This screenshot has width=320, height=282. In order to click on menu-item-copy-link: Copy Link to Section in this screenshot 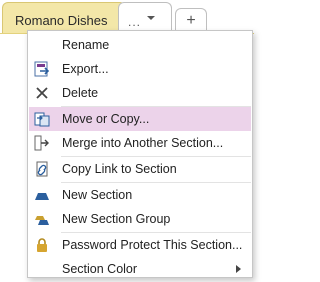, I will do `click(140, 169)`.